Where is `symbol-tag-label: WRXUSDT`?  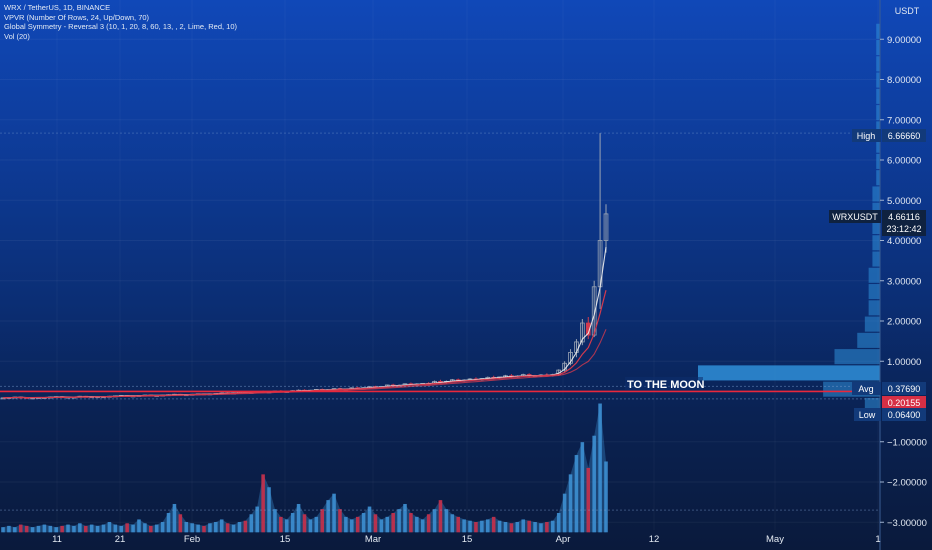 symbol-tag-label: WRXUSDT is located at coordinates (855, 217).